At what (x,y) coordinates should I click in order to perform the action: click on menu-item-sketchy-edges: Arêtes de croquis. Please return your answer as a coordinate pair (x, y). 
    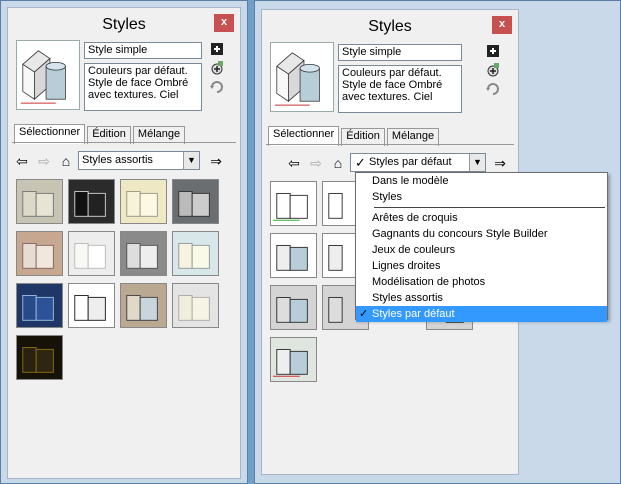
    Looking at the image, I should click on (481, 218).